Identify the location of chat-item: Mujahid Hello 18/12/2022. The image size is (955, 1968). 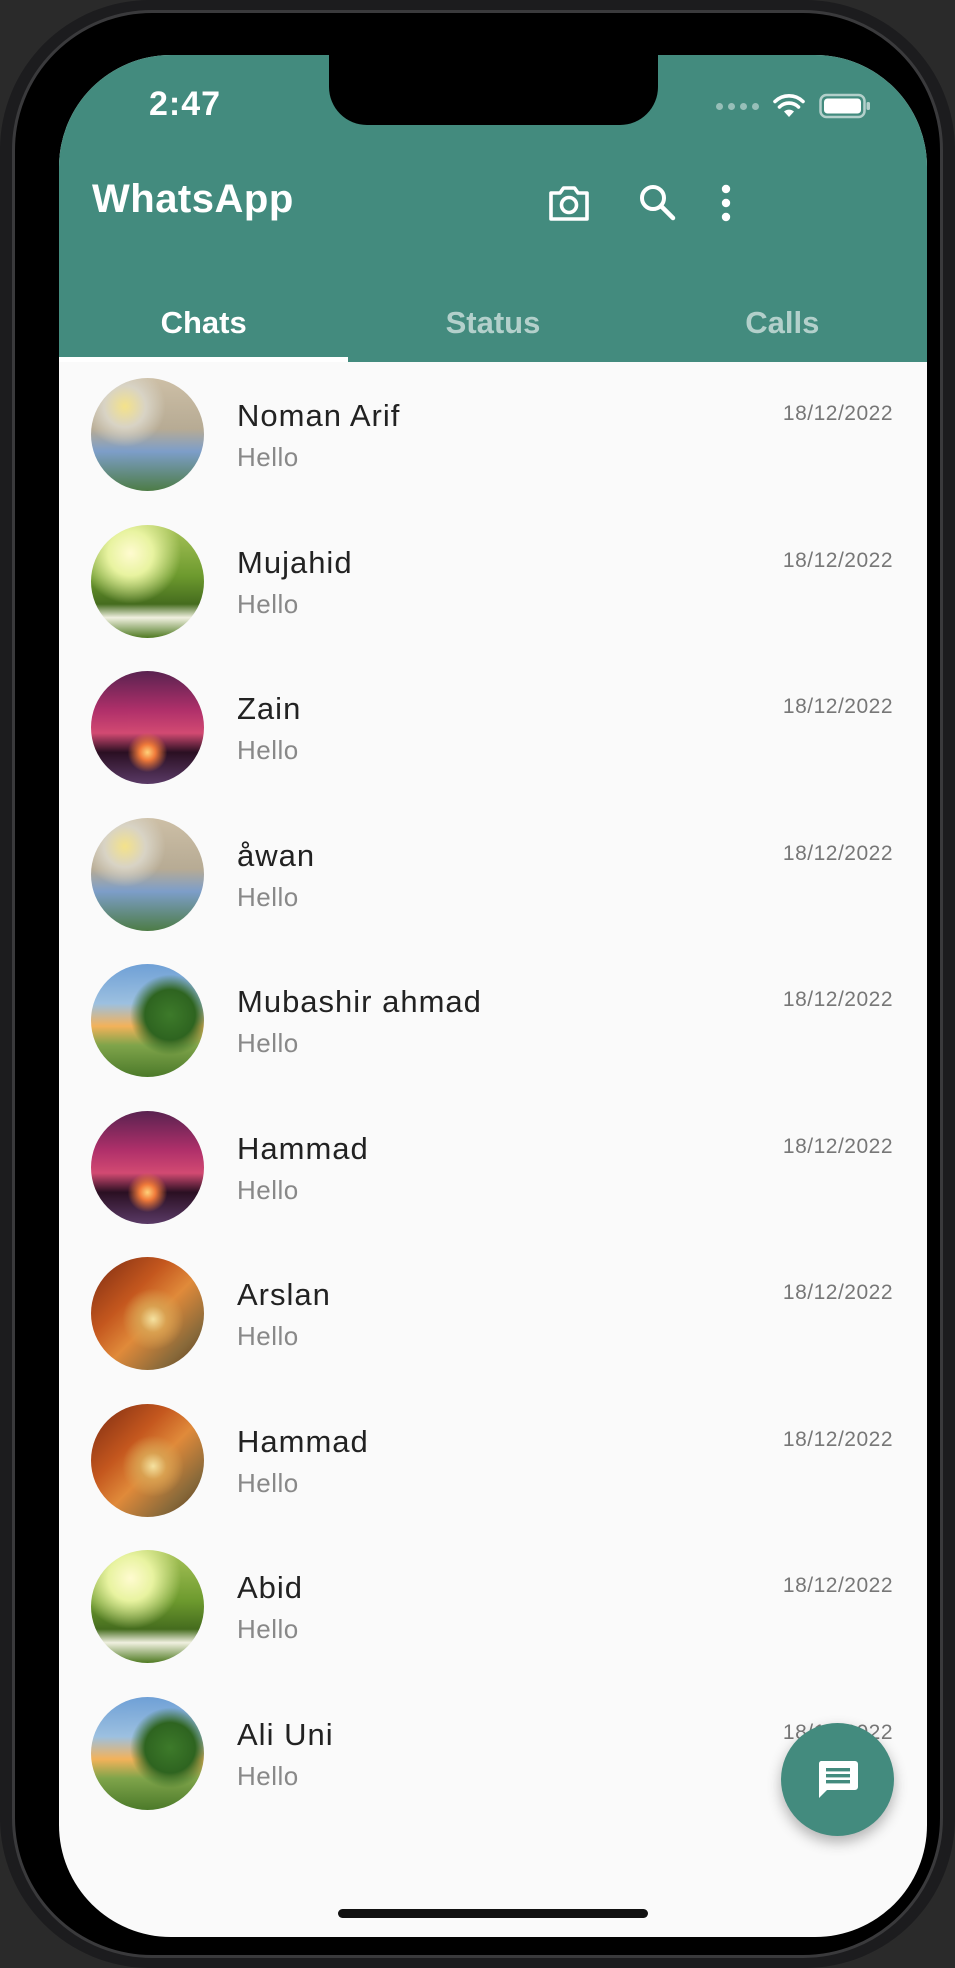
(493, 582).